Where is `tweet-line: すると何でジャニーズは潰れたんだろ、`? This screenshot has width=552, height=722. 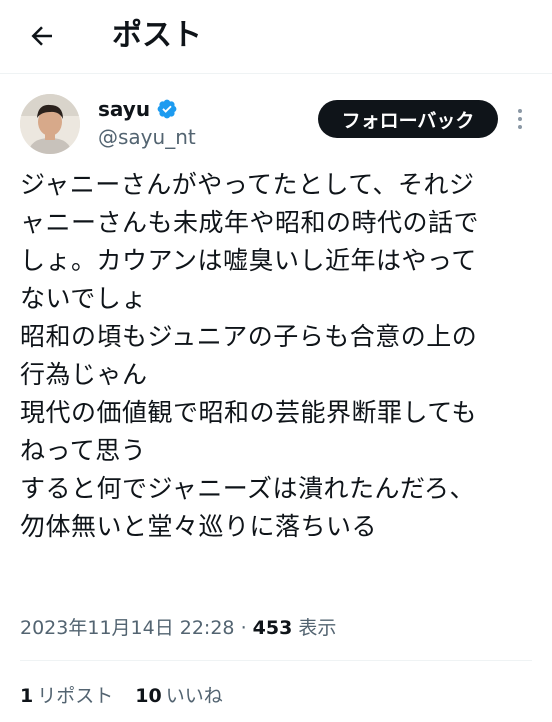
tweet-line: すると何でジャニーズは潰れたんだろ、 is located at coordinates (248, 488).